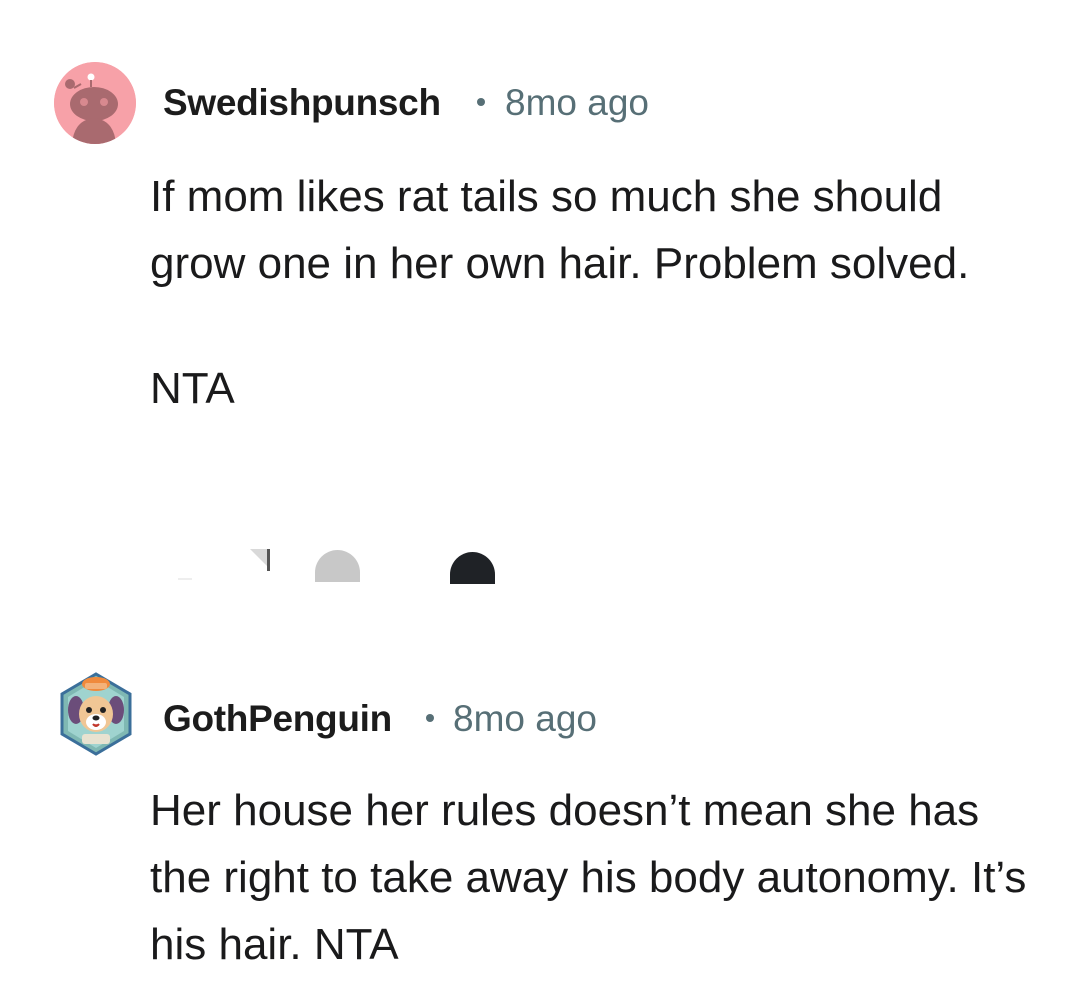 Image resolution: width=1079 pixels, height=999 pixels. Describe the element at coordinates (268, 560) in the screenshot. I see `upvote-icon-edge` at that location.